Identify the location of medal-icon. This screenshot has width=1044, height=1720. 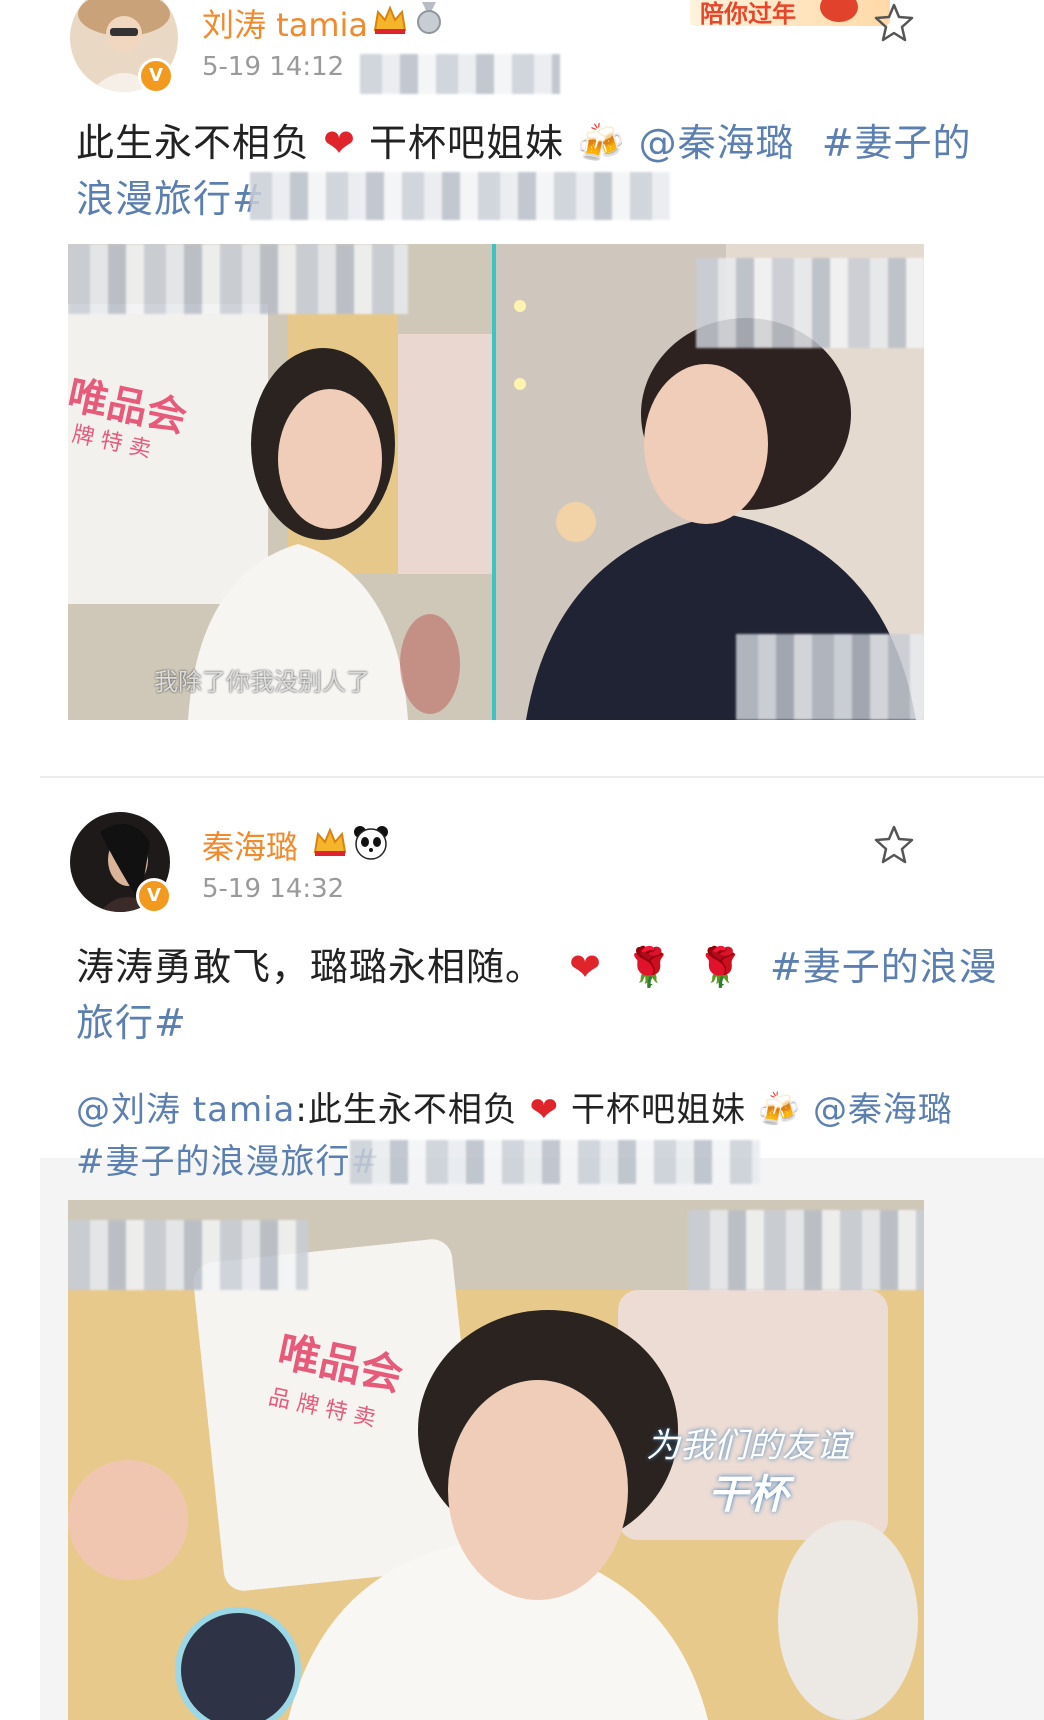
(429, 18).